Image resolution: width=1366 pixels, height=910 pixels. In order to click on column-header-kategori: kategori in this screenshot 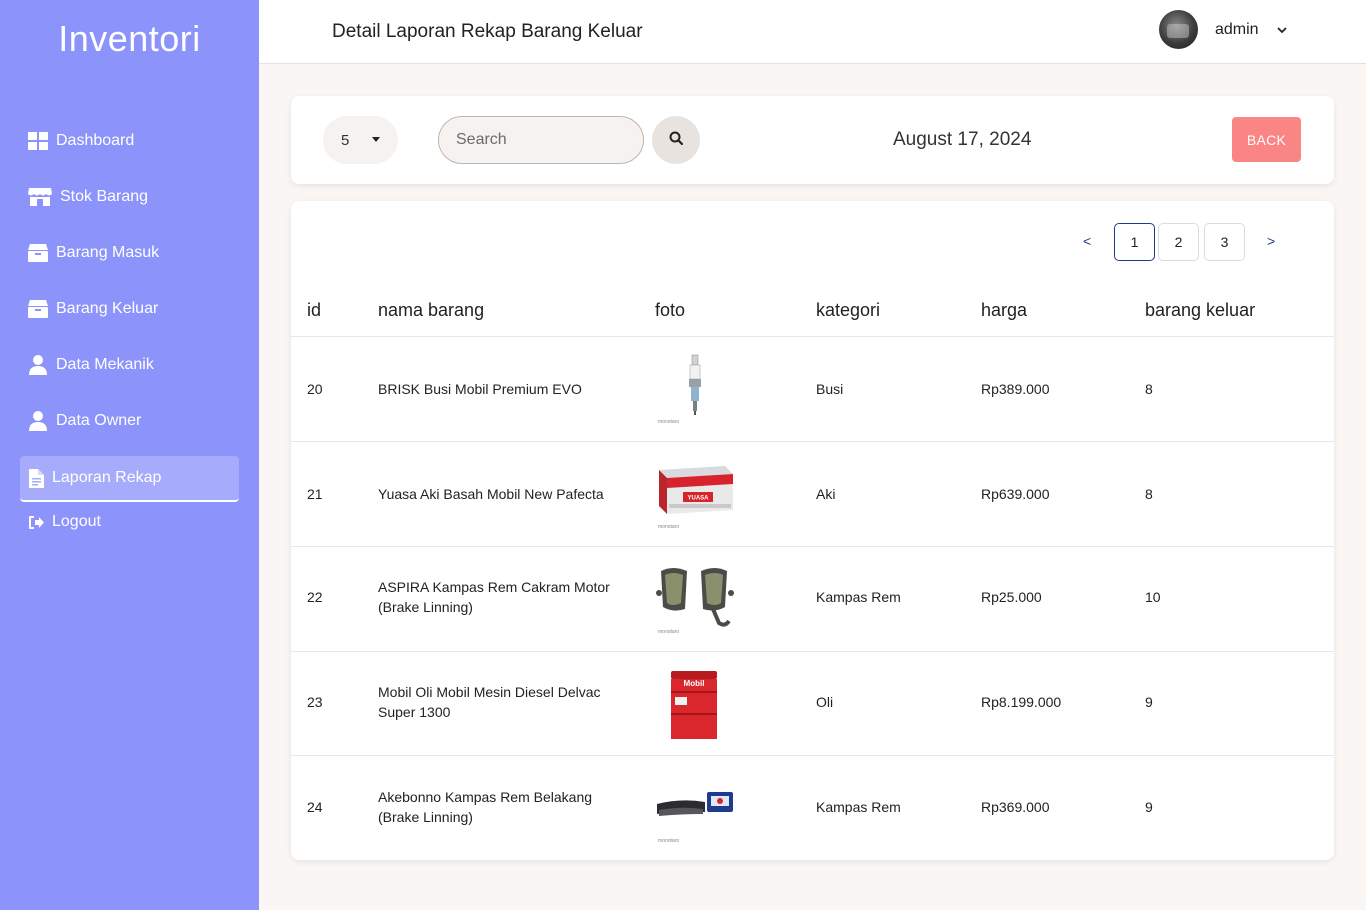, I will do `click(848, 310)`.